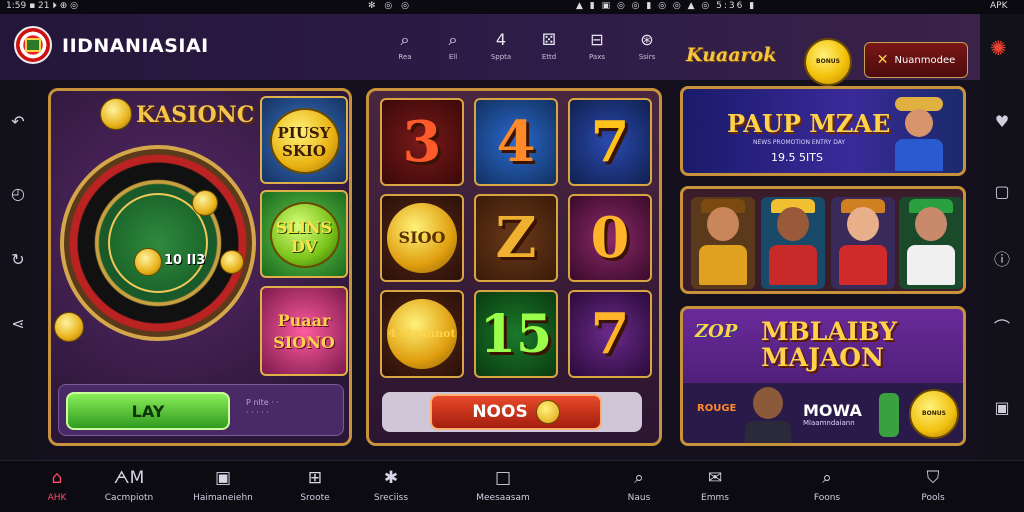 The height and width of the screenshot is (512, 1024). Describe the element at coordinates (503, 485) in the screenshot. I see `bottom-nav-item: □ Meesaasam` at that location.